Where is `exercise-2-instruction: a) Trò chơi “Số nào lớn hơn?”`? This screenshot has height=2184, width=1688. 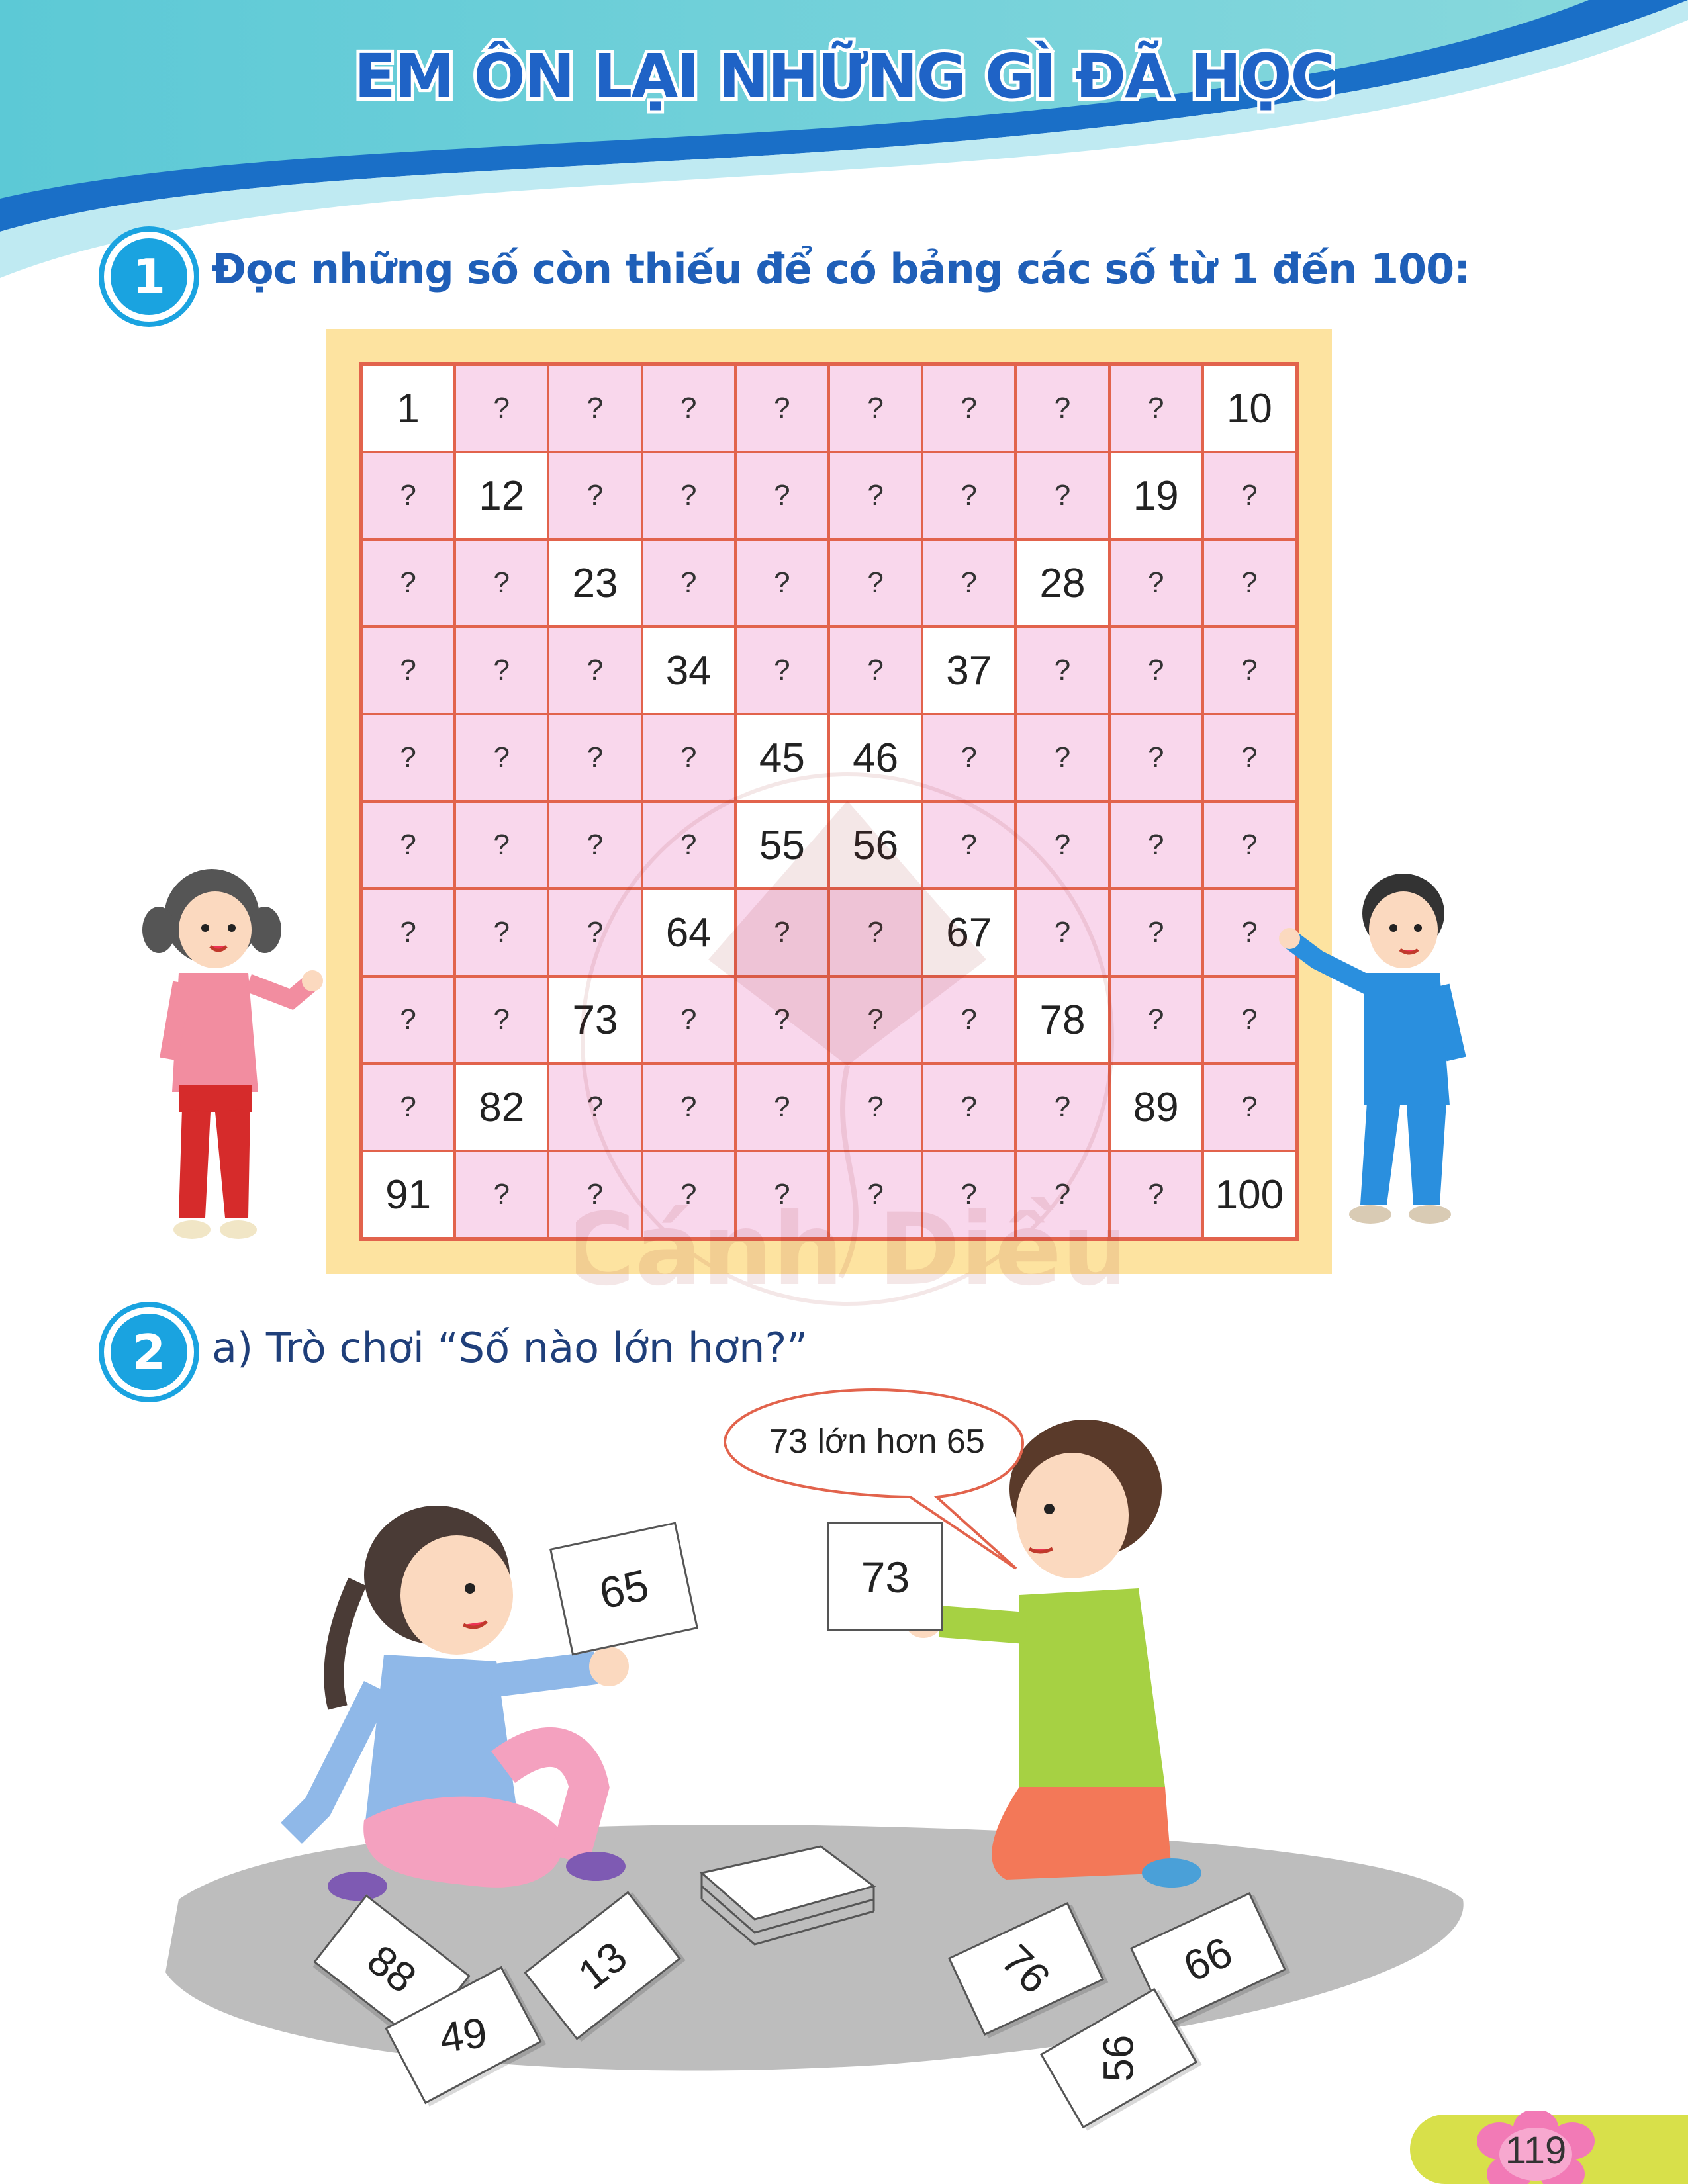 exercise-2-instruction: a) Trò chơi “Số nào lớn hơn?” is located at coordinates (510, 1348).